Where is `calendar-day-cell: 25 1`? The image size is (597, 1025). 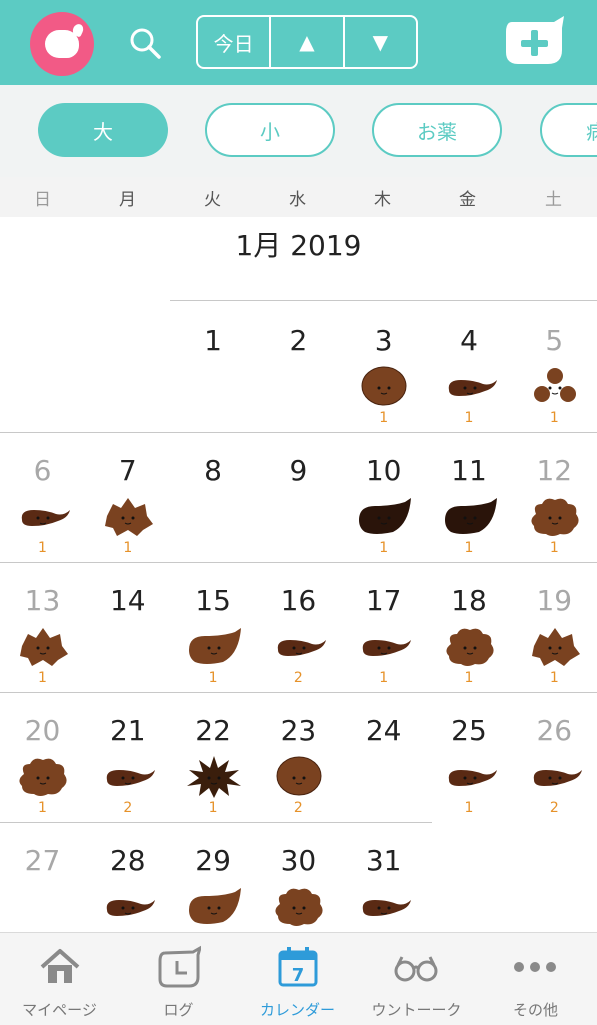 calendar-day-cell: 25 1 is located at coordinates (469, 755).